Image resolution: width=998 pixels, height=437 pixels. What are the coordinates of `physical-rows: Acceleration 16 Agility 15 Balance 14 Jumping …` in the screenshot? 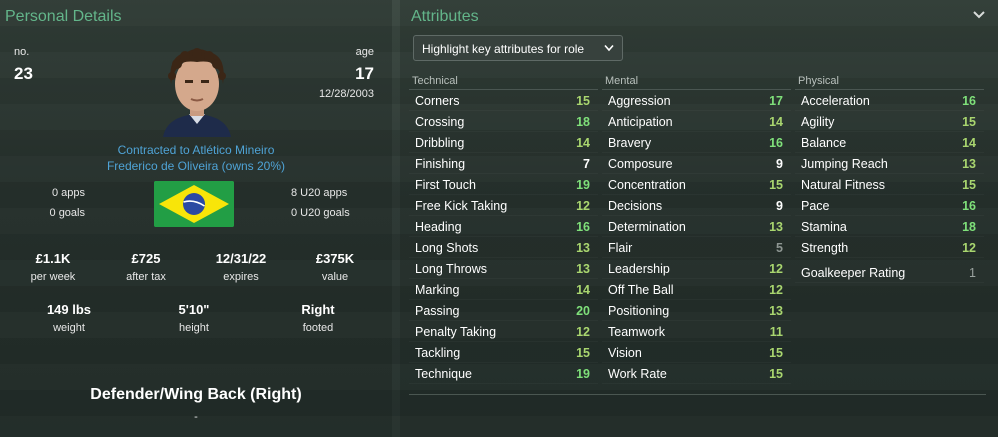 It's located at (889, 174).